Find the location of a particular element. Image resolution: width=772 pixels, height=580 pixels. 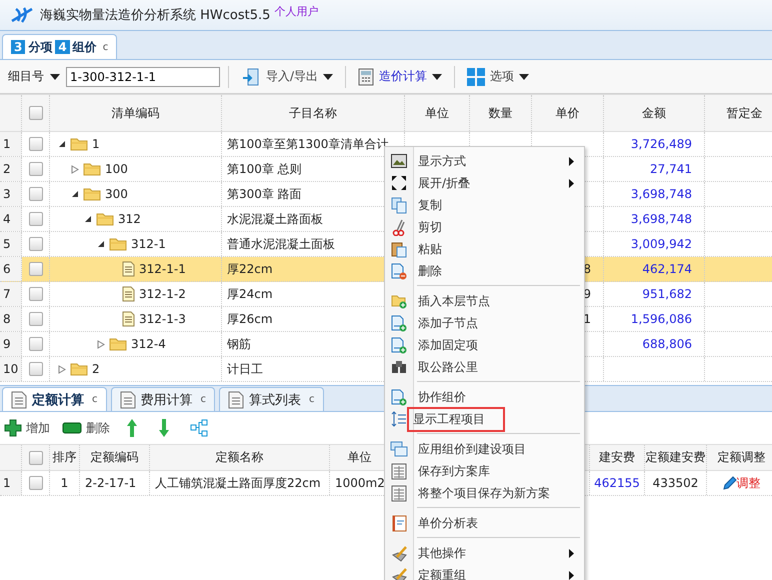

column-header: 单价 is located at coordinates (568, 113).